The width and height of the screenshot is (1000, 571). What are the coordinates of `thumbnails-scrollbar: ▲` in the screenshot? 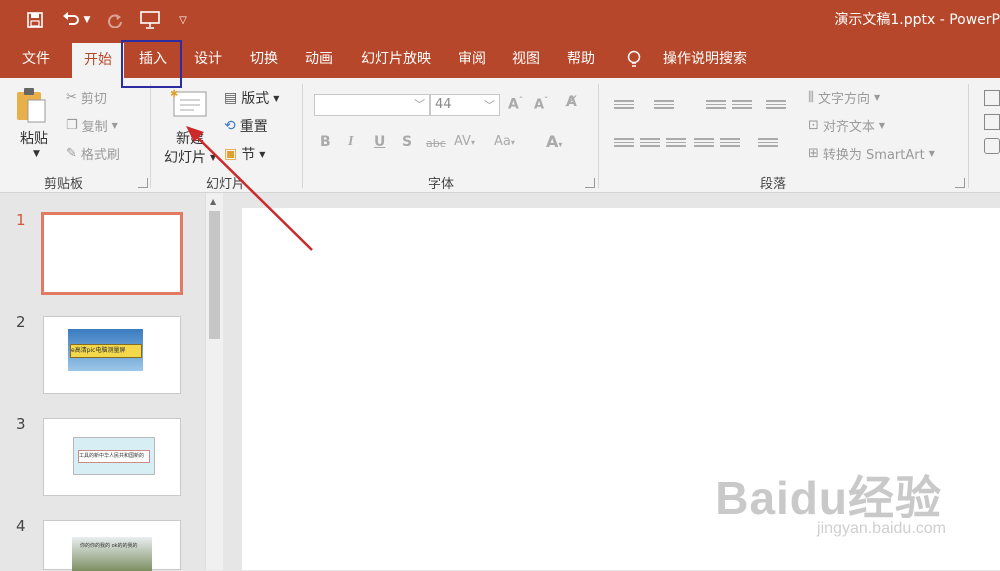 It's located at (214, 381).